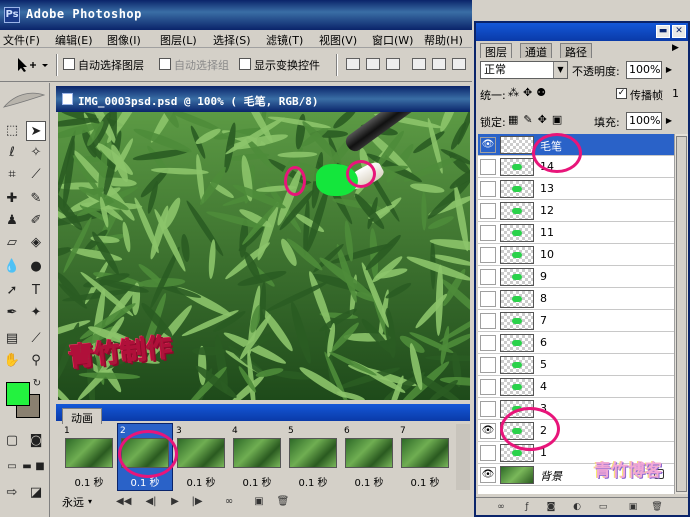  Describe the element at coordinates (644, 121) in the screenshot. I see `fill-input: 100%` at that location.